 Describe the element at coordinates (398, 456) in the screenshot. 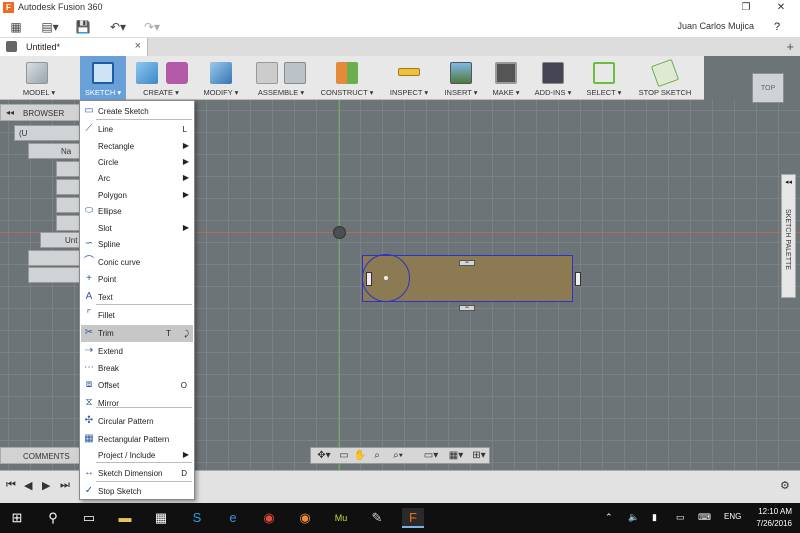

I see `fit-zoom-icon: ⌕▾` at that location.